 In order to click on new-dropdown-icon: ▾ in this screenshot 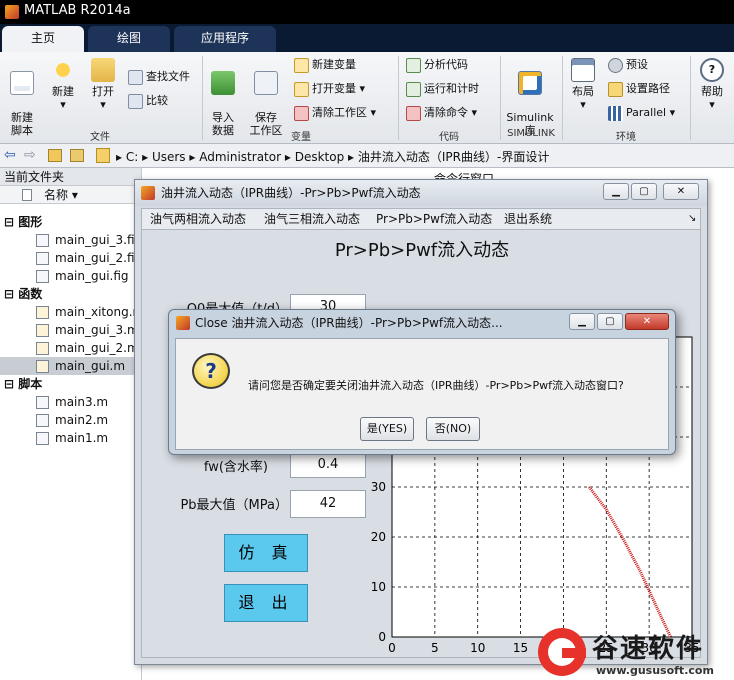, I will do `click(63, 104)`.